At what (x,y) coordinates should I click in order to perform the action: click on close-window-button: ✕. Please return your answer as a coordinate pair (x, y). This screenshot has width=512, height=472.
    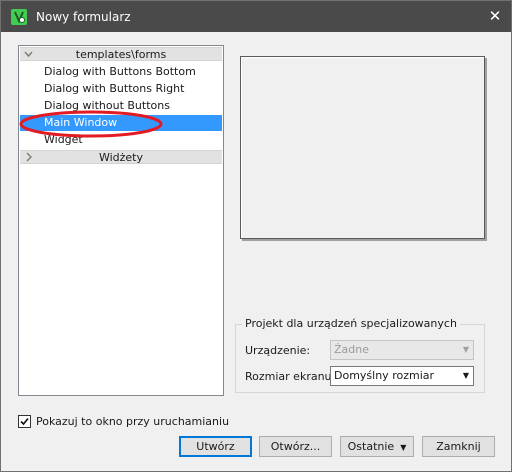
    Looking at the image, I should click on (495, 16).